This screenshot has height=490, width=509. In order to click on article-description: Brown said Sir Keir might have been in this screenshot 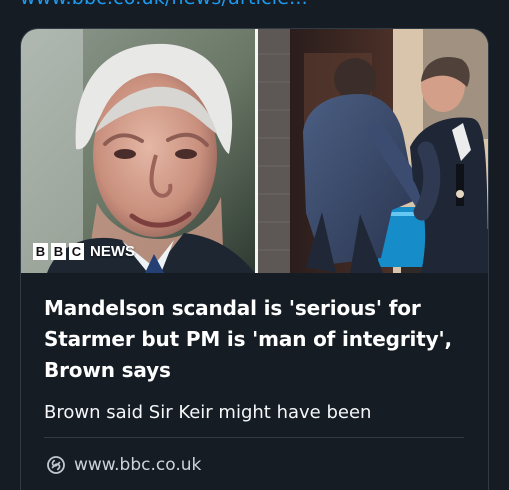, I will do `click(259, 413)`.